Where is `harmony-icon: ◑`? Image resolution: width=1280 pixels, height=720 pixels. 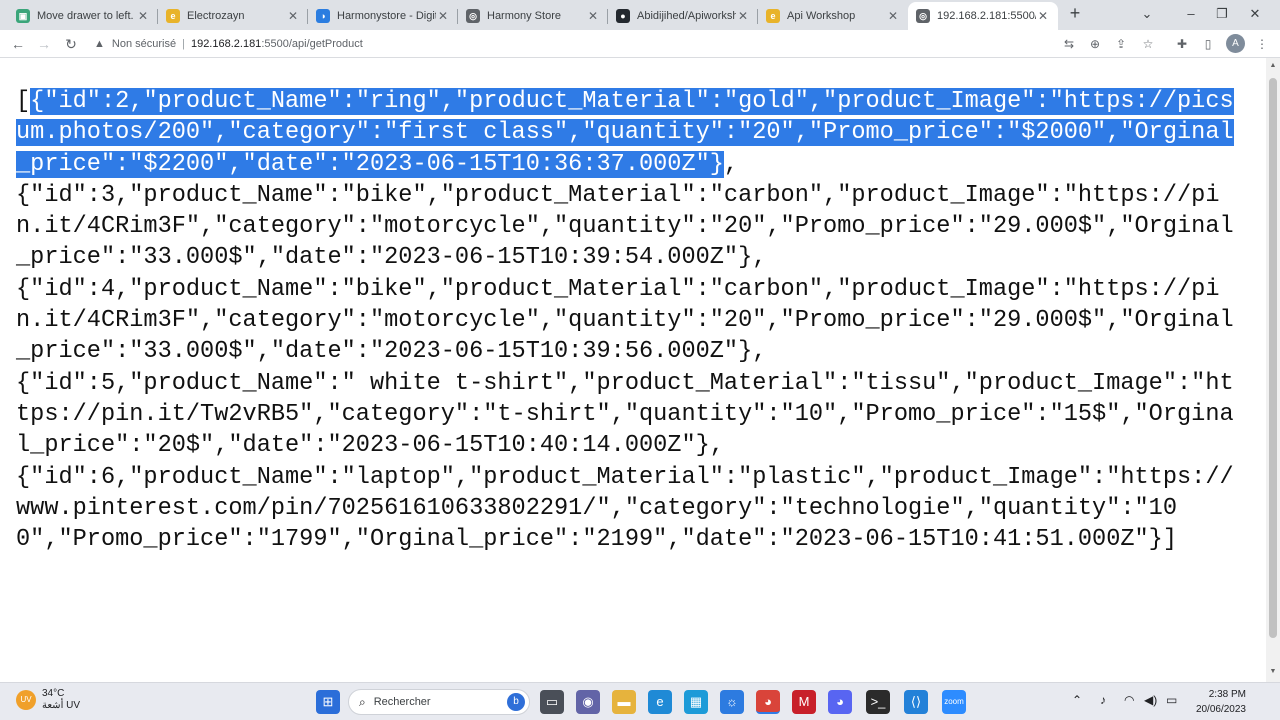
harmony-icon: ◑ is located at coordinates (323, 16).